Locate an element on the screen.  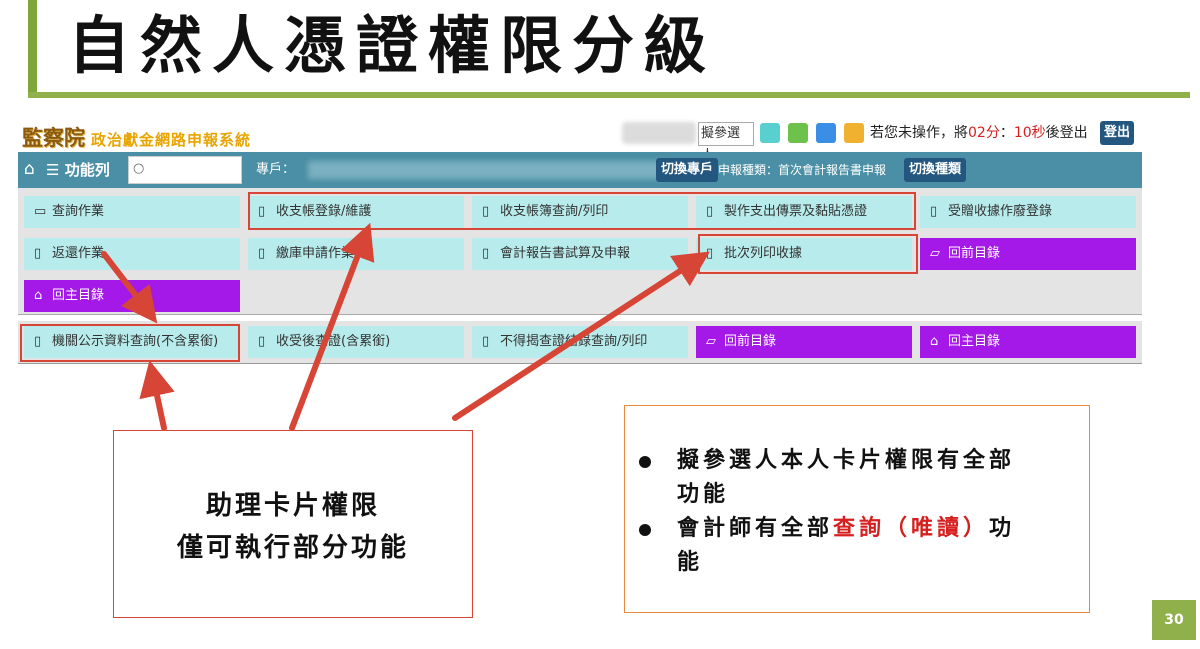
search-icon: ○ is located at coordinates (139, 168).